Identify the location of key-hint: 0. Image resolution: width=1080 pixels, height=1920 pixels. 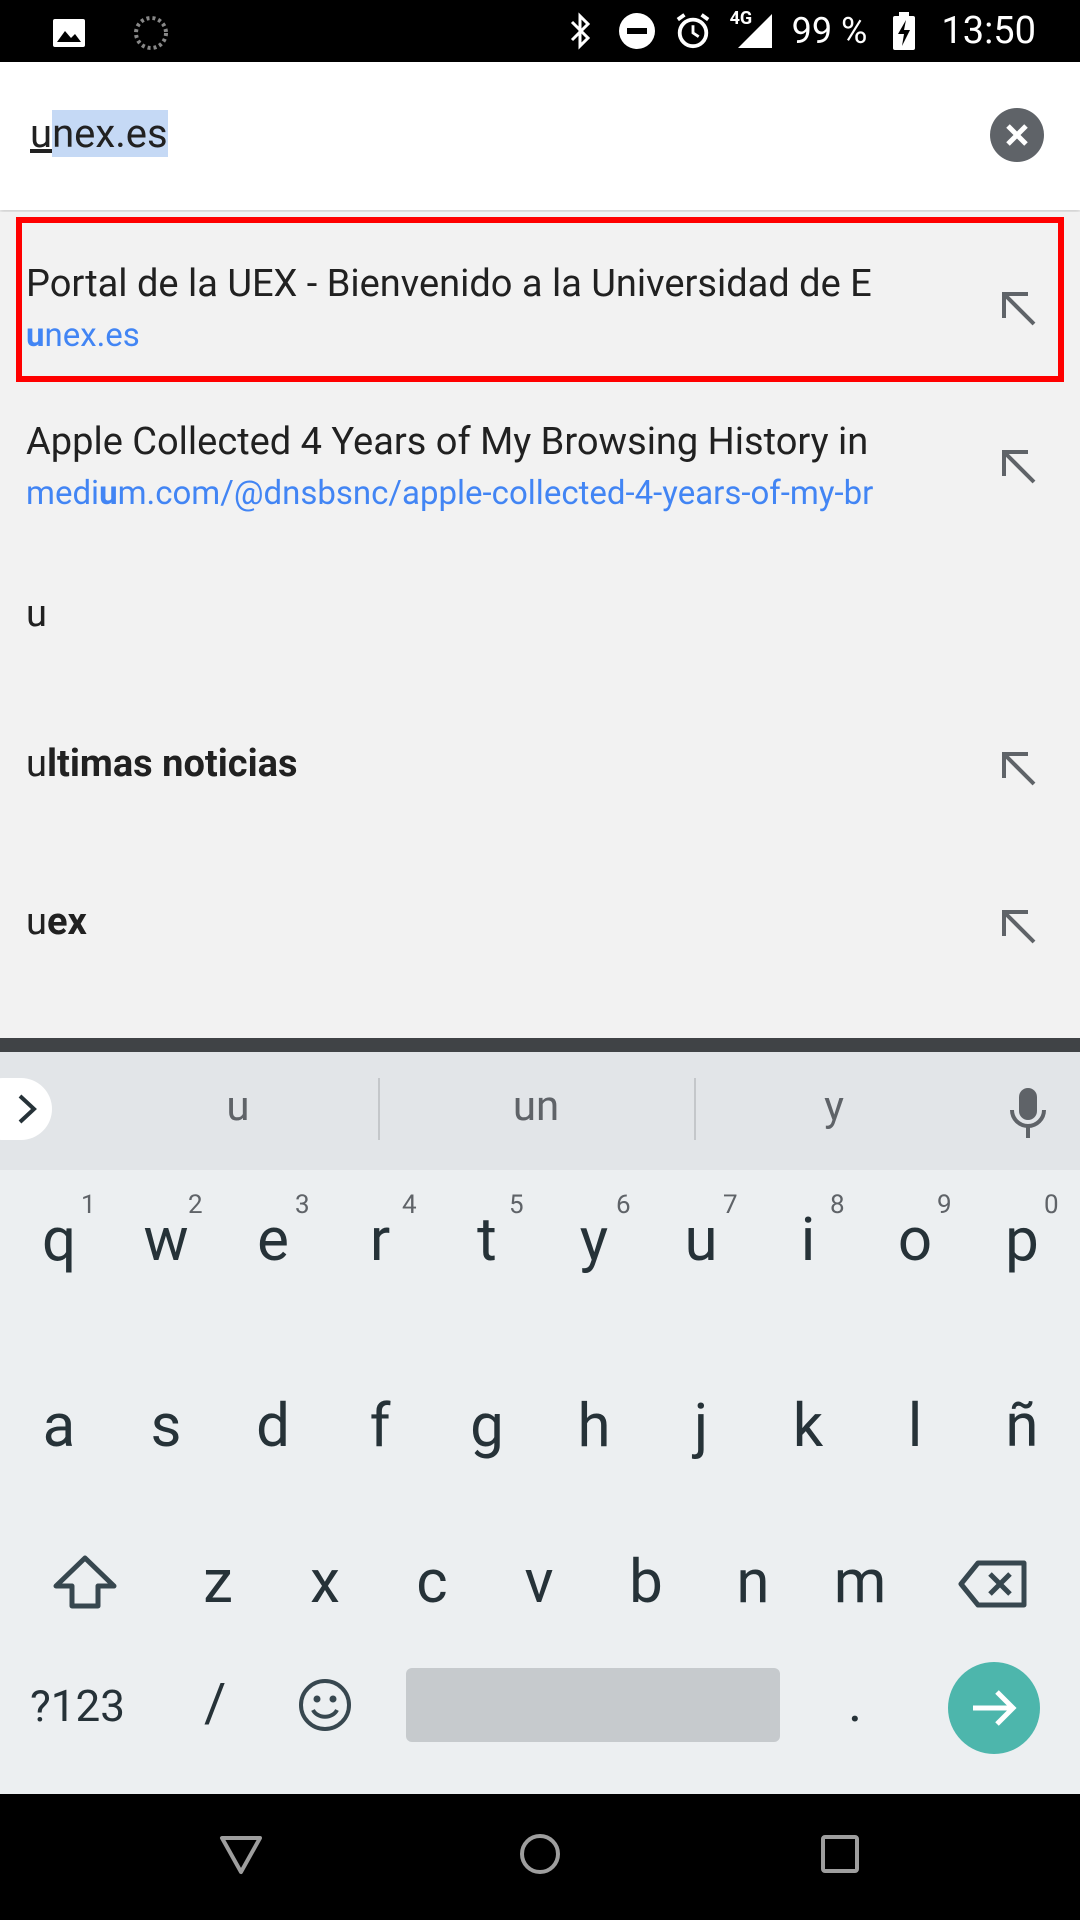
(1051, 1205).